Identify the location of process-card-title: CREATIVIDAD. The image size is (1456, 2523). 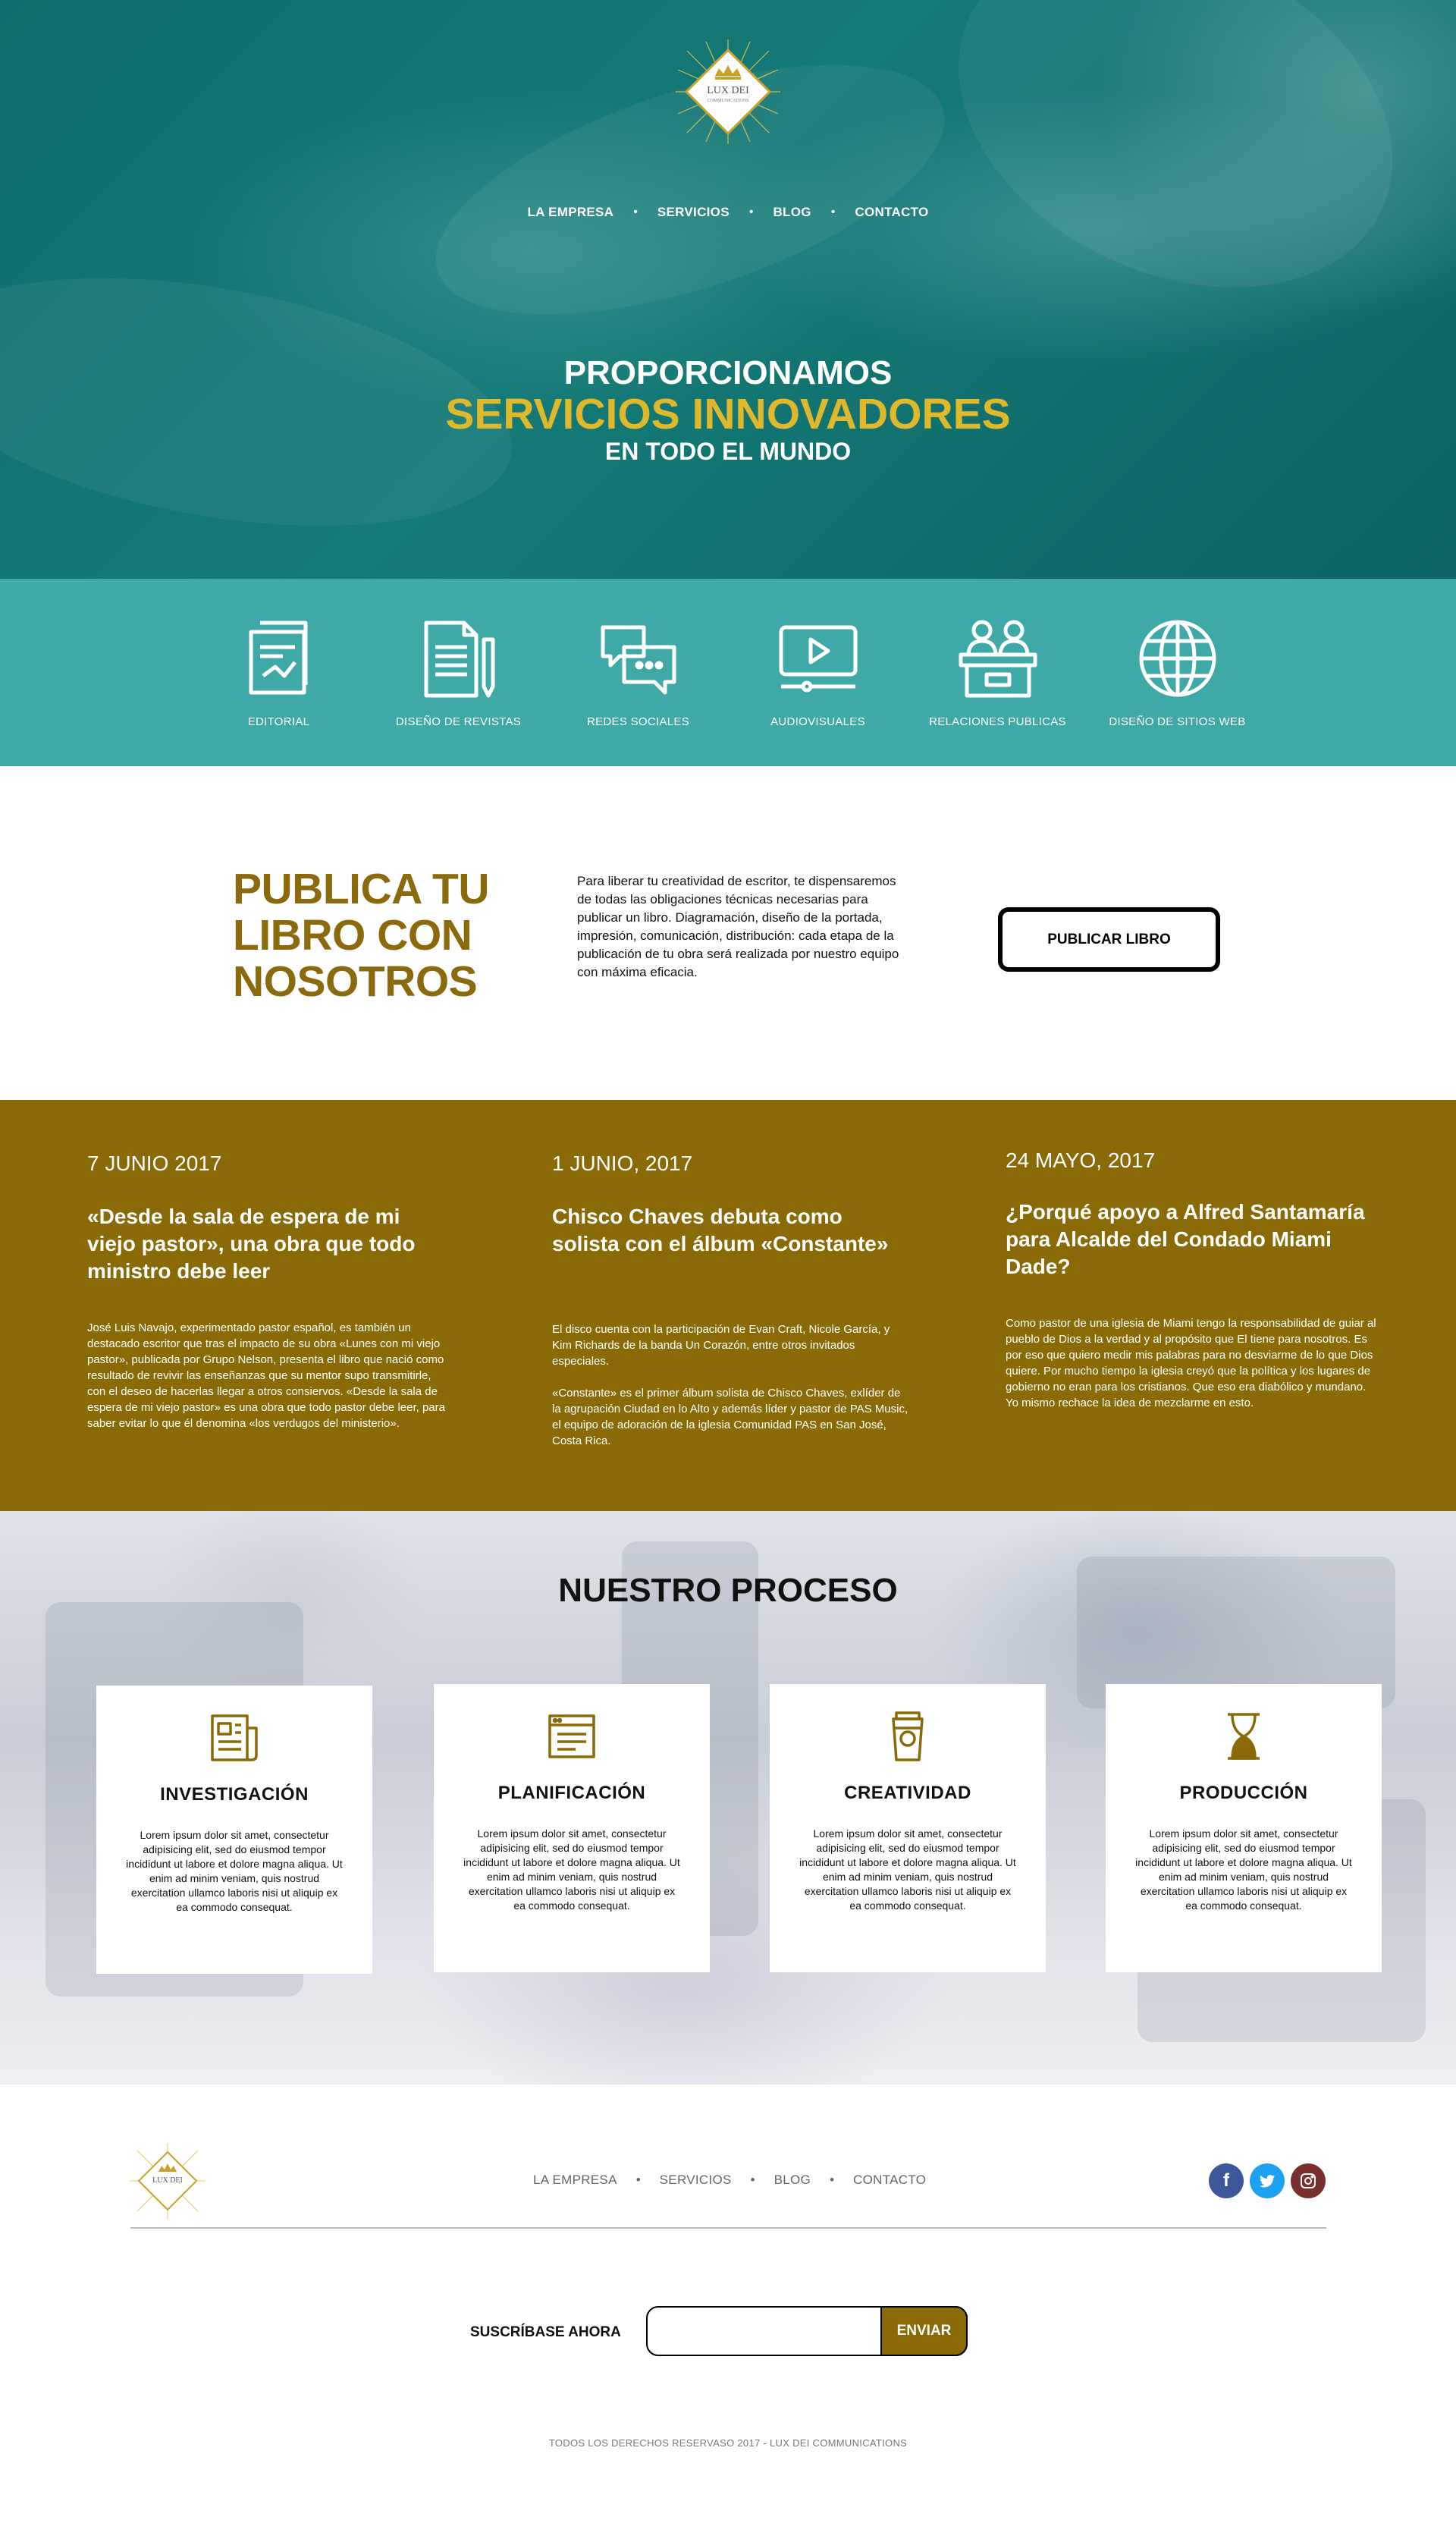
(907, 1793).